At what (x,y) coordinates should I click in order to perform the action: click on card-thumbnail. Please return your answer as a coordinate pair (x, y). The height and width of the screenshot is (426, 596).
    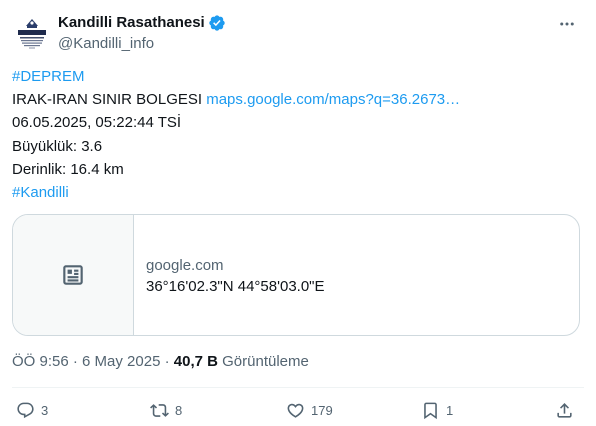
    Looking at the image, I should click on (73, 275).